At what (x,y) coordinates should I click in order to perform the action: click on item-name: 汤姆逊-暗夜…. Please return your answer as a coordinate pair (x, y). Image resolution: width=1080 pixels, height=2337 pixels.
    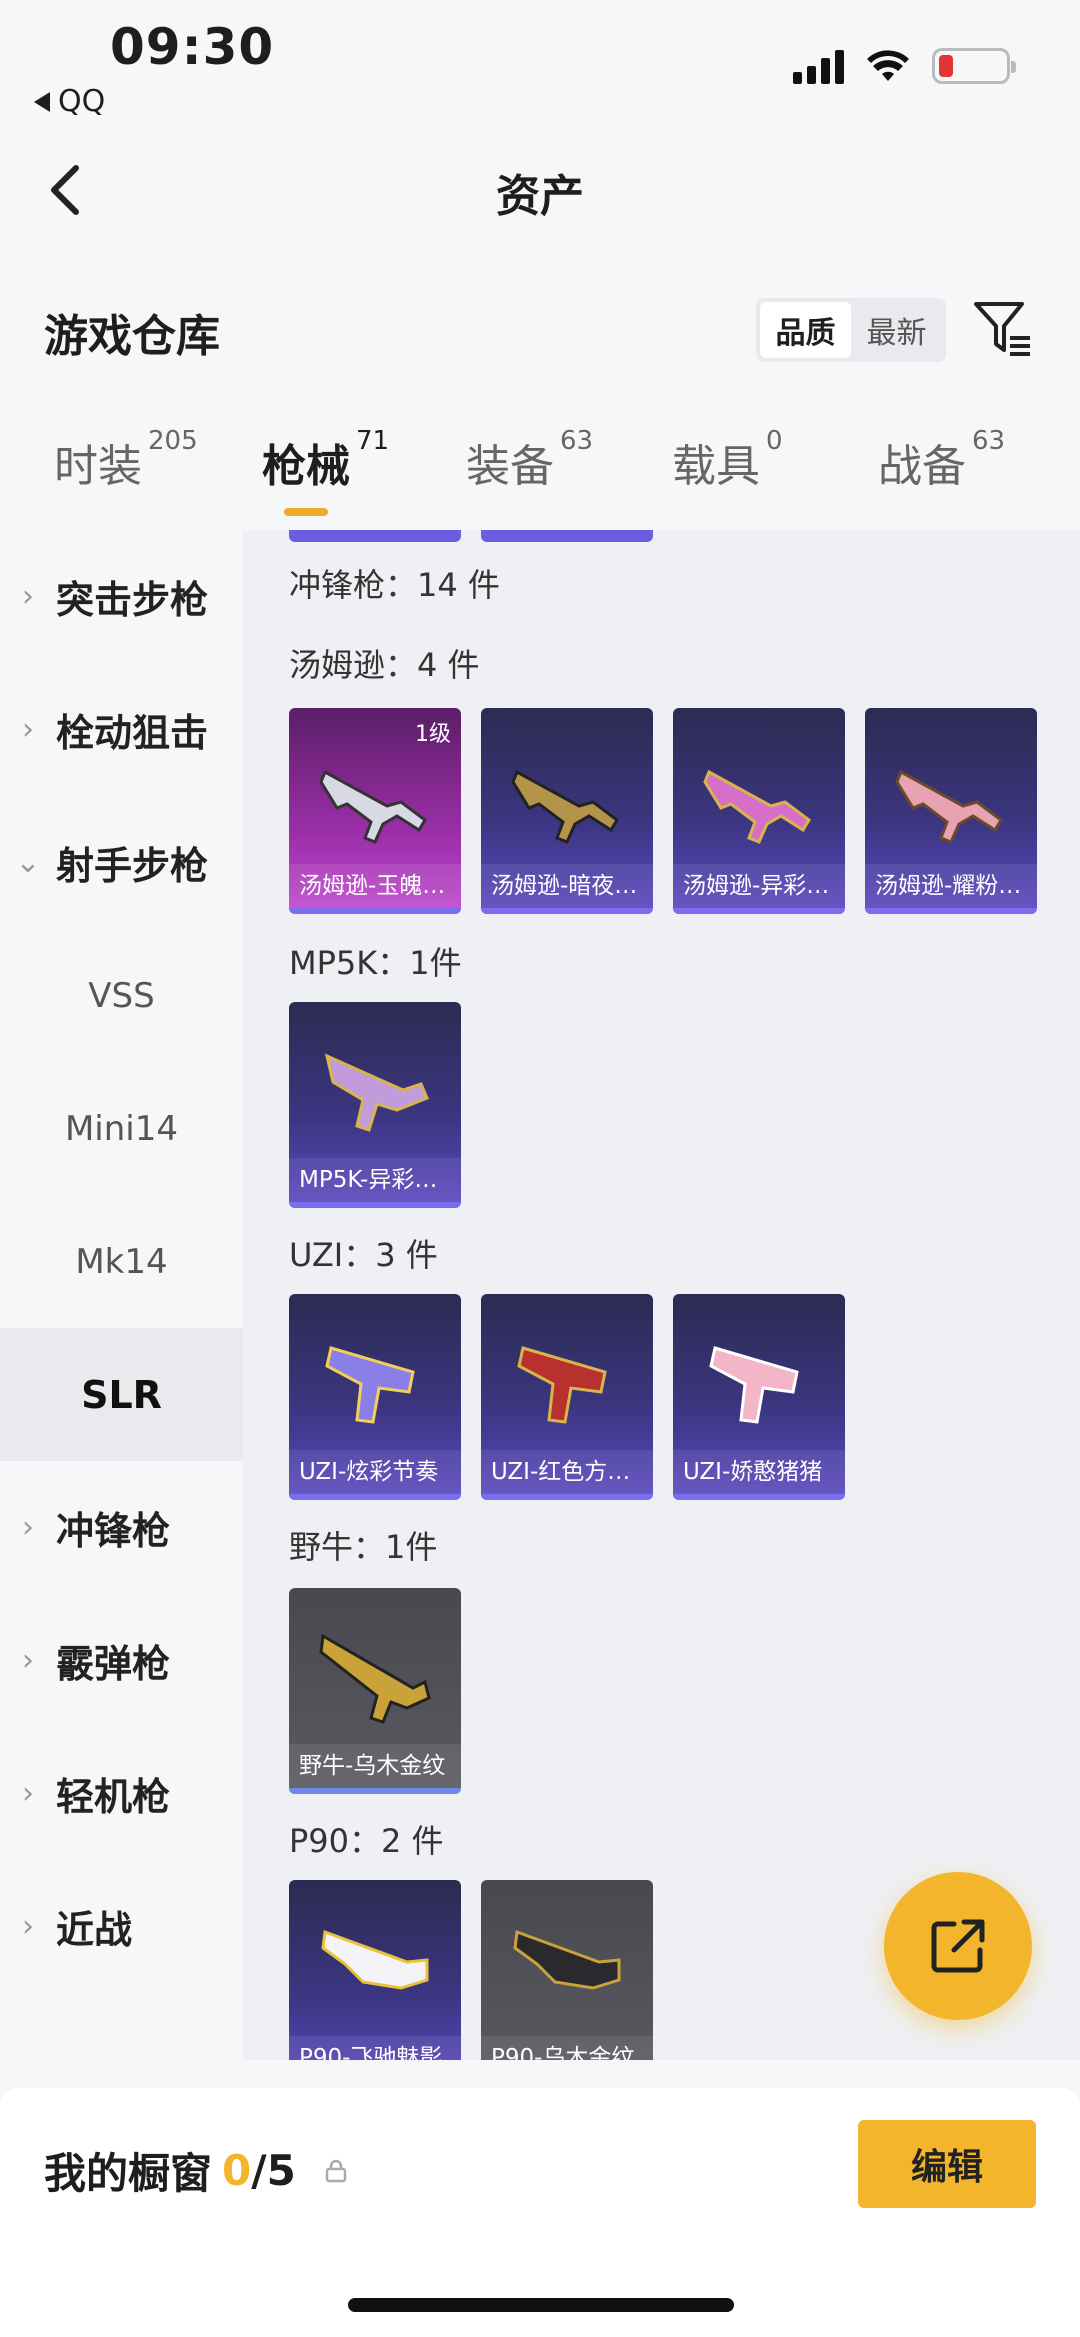
    Looking at the image, I should click on (567, 886).